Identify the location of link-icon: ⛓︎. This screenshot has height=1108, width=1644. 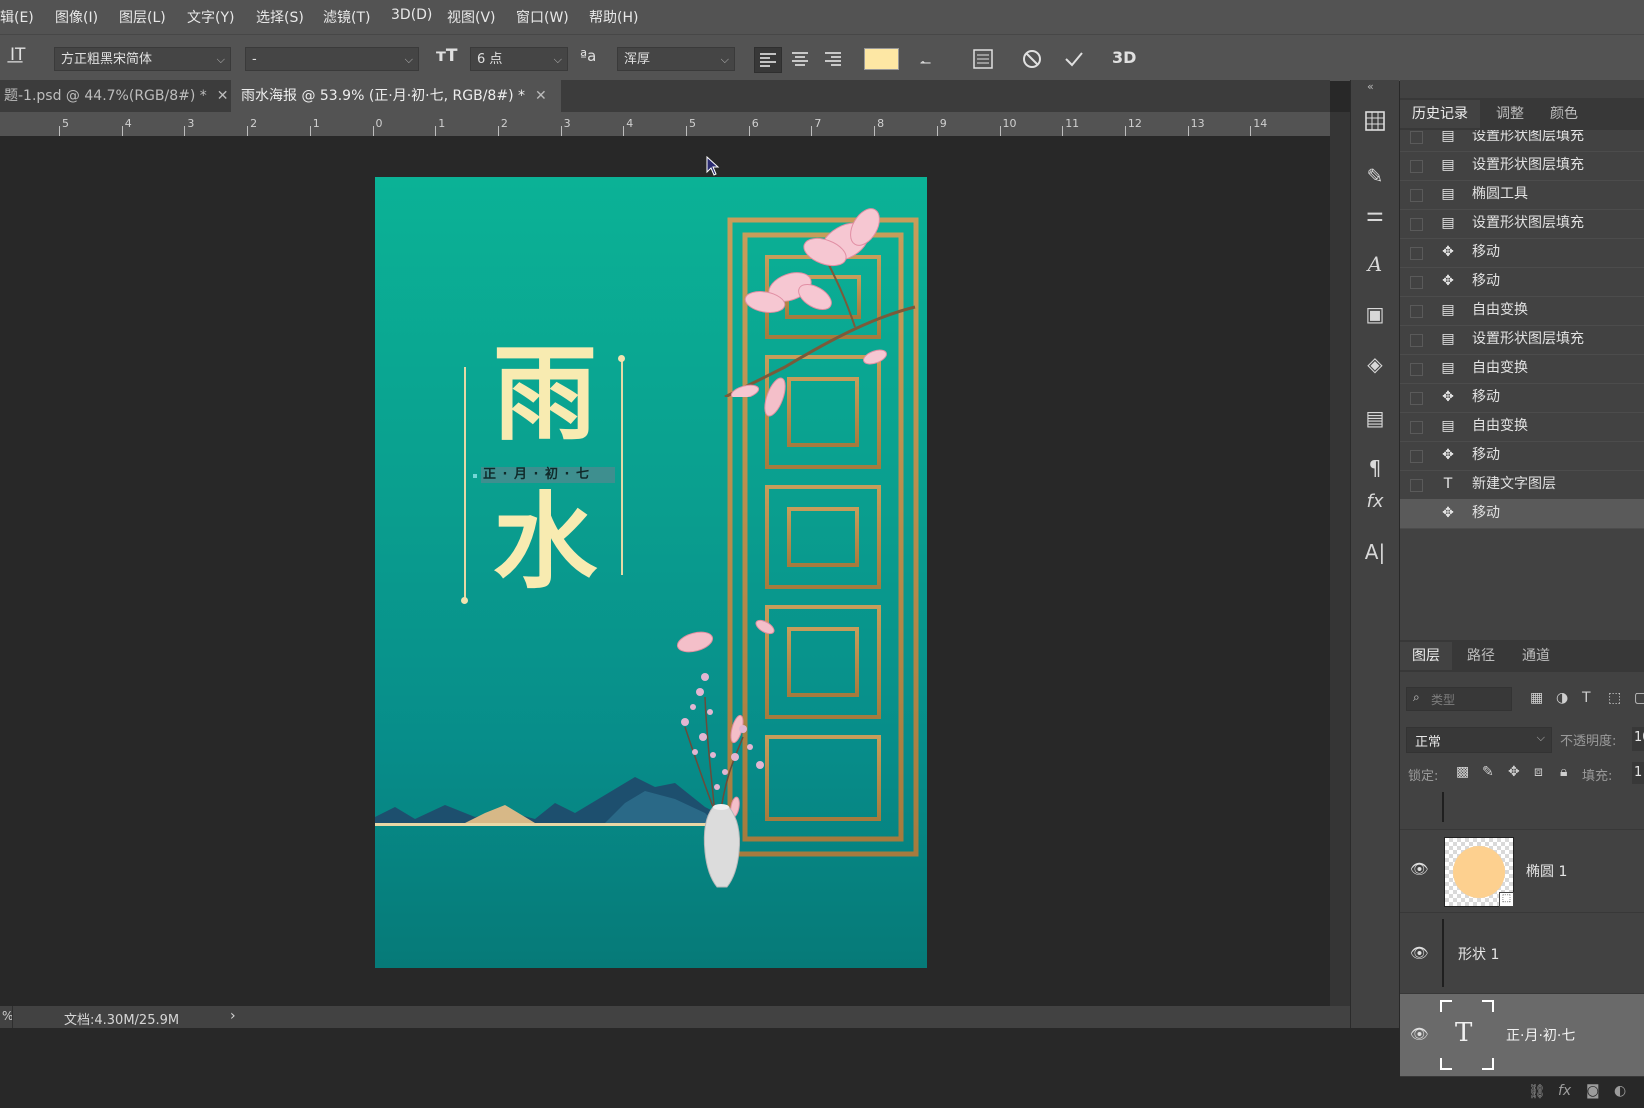
(1537, 1092).